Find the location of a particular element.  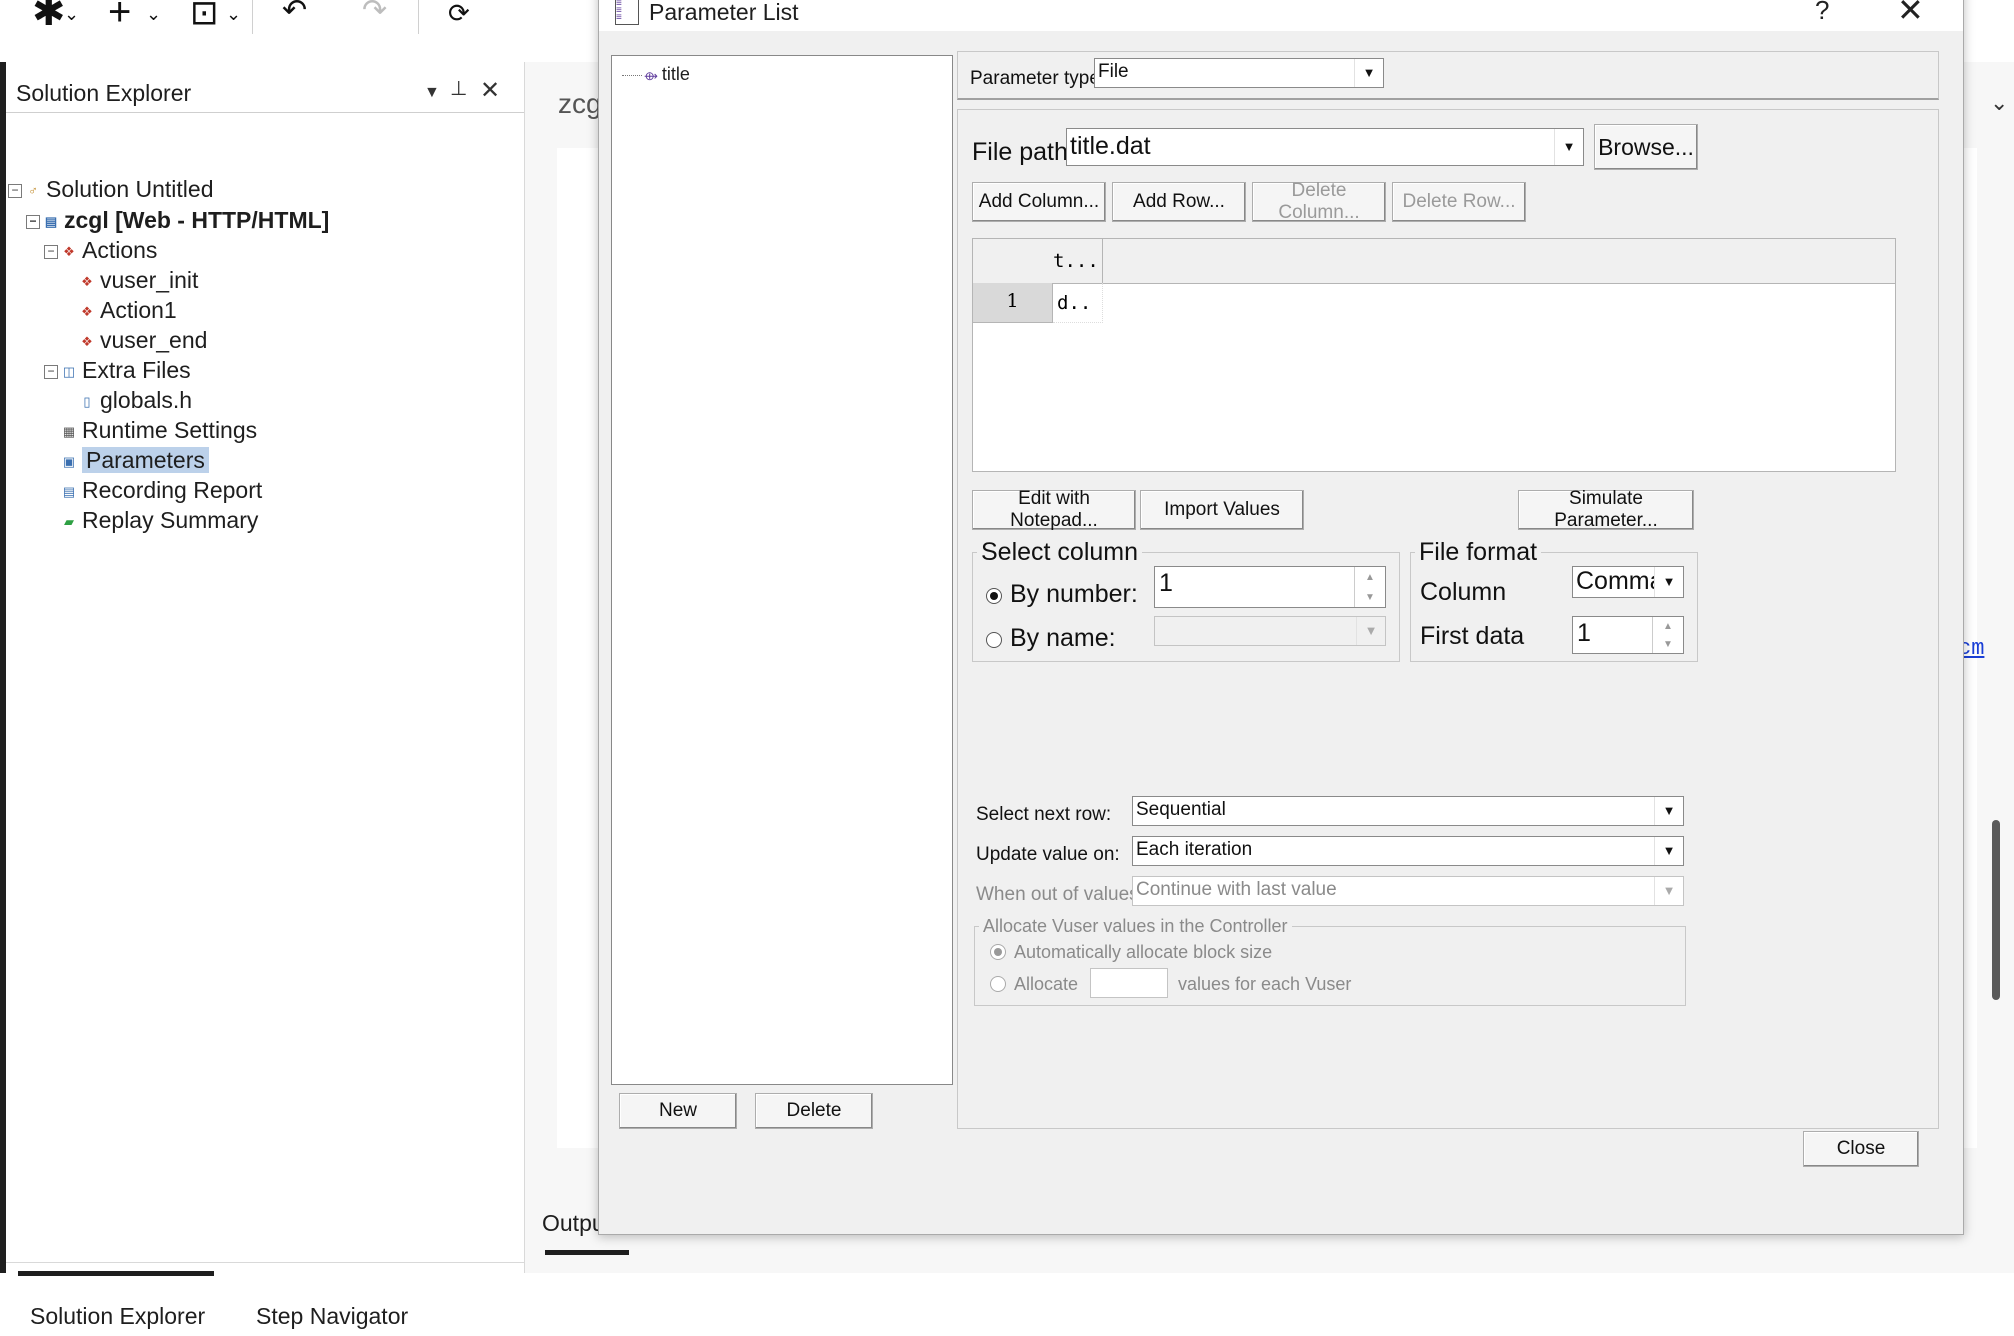

editor-tab-title: zcg is located at coordinates (580, 104).